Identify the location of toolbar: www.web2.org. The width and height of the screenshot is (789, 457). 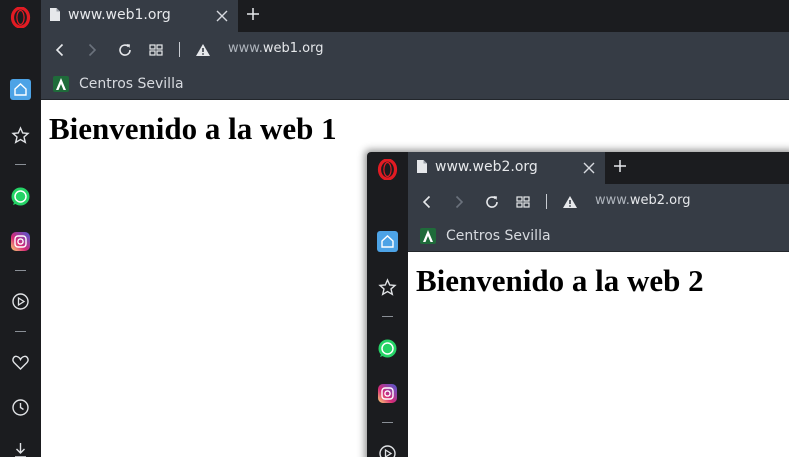
(598, 202).